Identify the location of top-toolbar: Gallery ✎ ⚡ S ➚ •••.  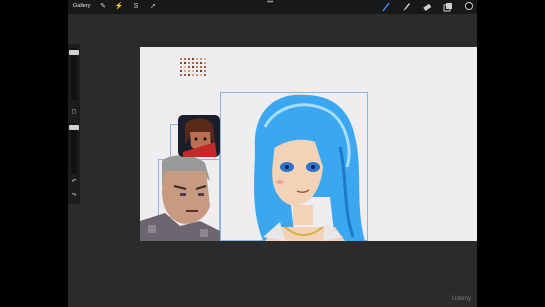
(272, 7).